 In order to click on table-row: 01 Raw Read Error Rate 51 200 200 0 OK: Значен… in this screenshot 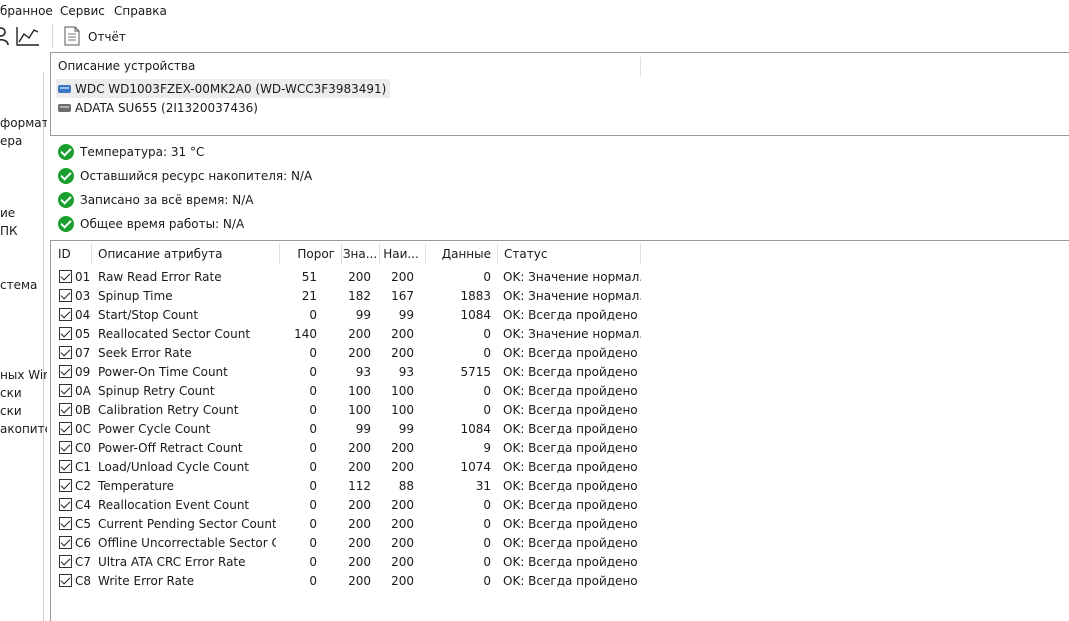, I will do `click(351, 277)`.